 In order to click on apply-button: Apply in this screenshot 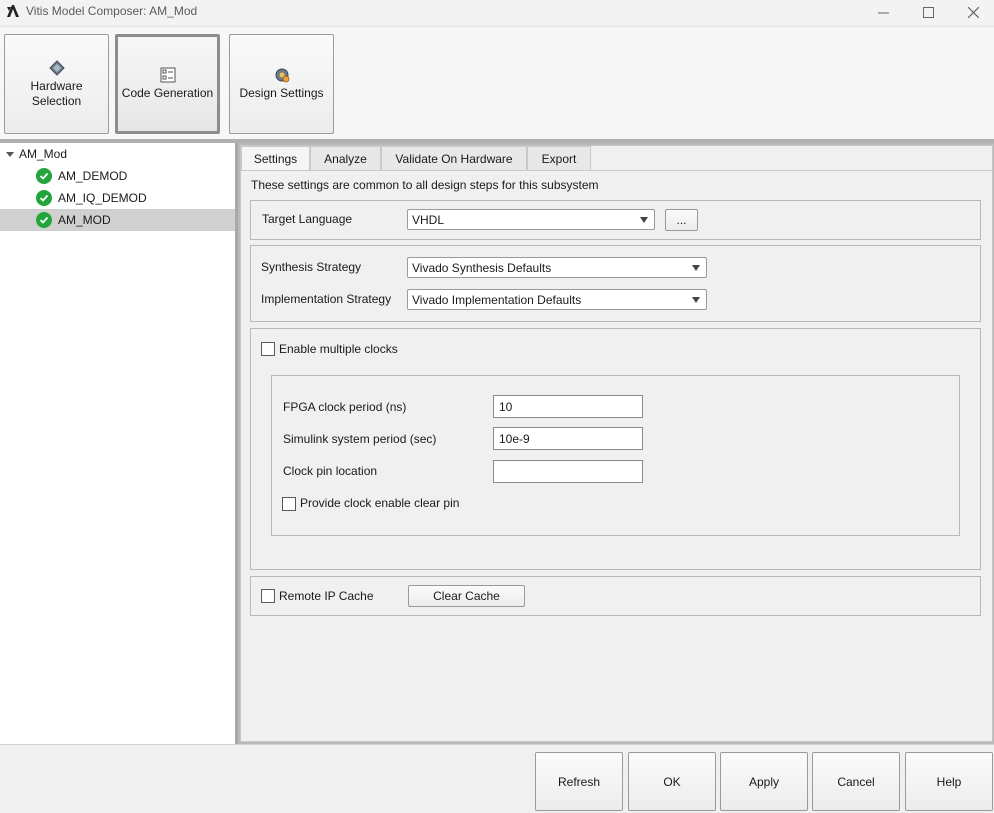, I will do `click(764, 781)`.